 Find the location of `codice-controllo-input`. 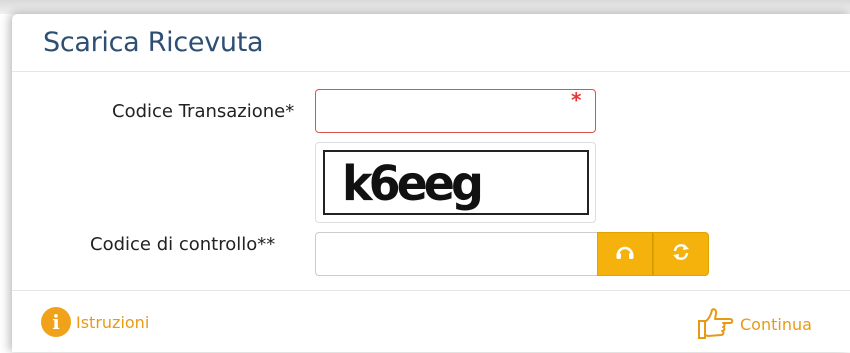

codice-controllo-input is located at coordinates (456, 254).